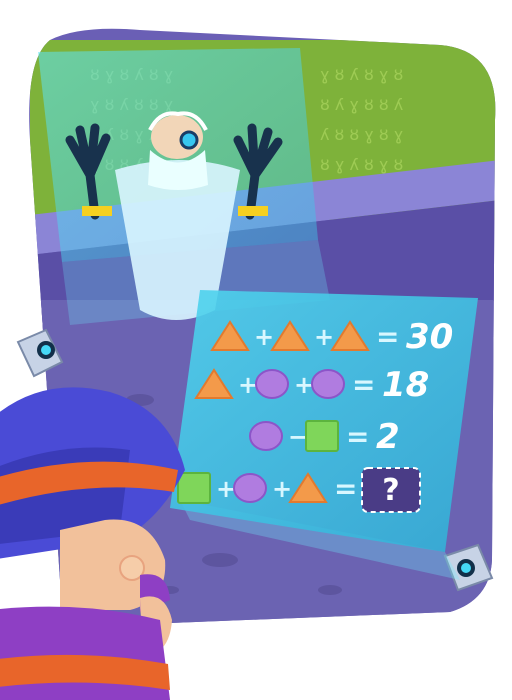 The image size is (512, 700). I want to click on unknown-answer-box: ?, so click(391, 490).